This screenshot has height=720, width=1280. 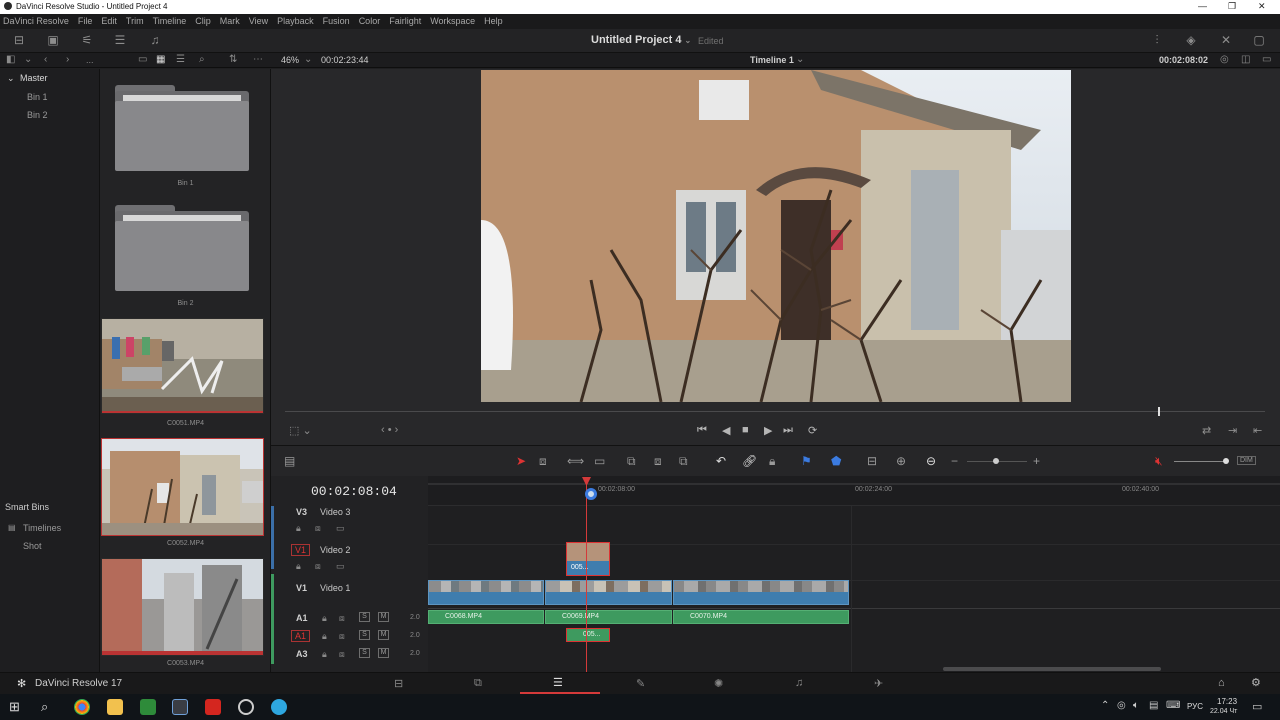 What do you see at coordinates (775, 411) in the screenshot?
I see `scrubber-bar` at bounding box center [775, 411].